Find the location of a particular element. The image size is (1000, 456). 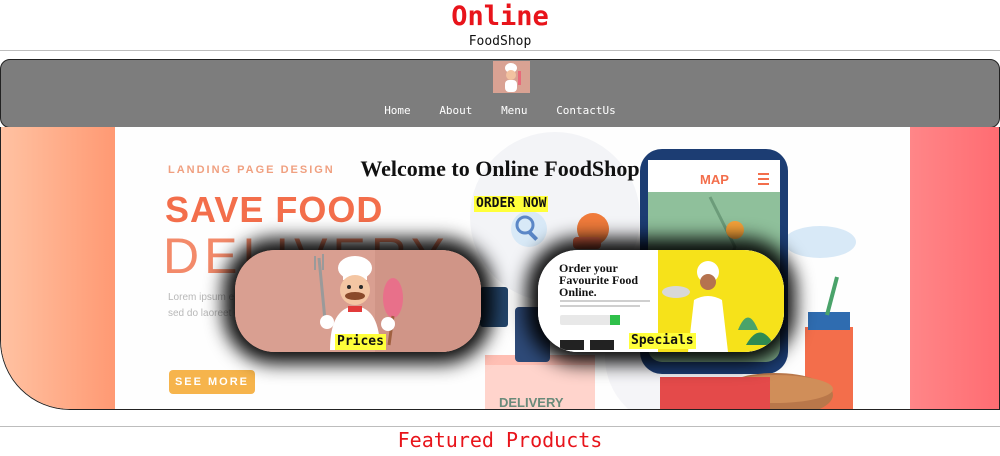

nav-item-contactus: ContactUs is located at coordinates (586, 110).